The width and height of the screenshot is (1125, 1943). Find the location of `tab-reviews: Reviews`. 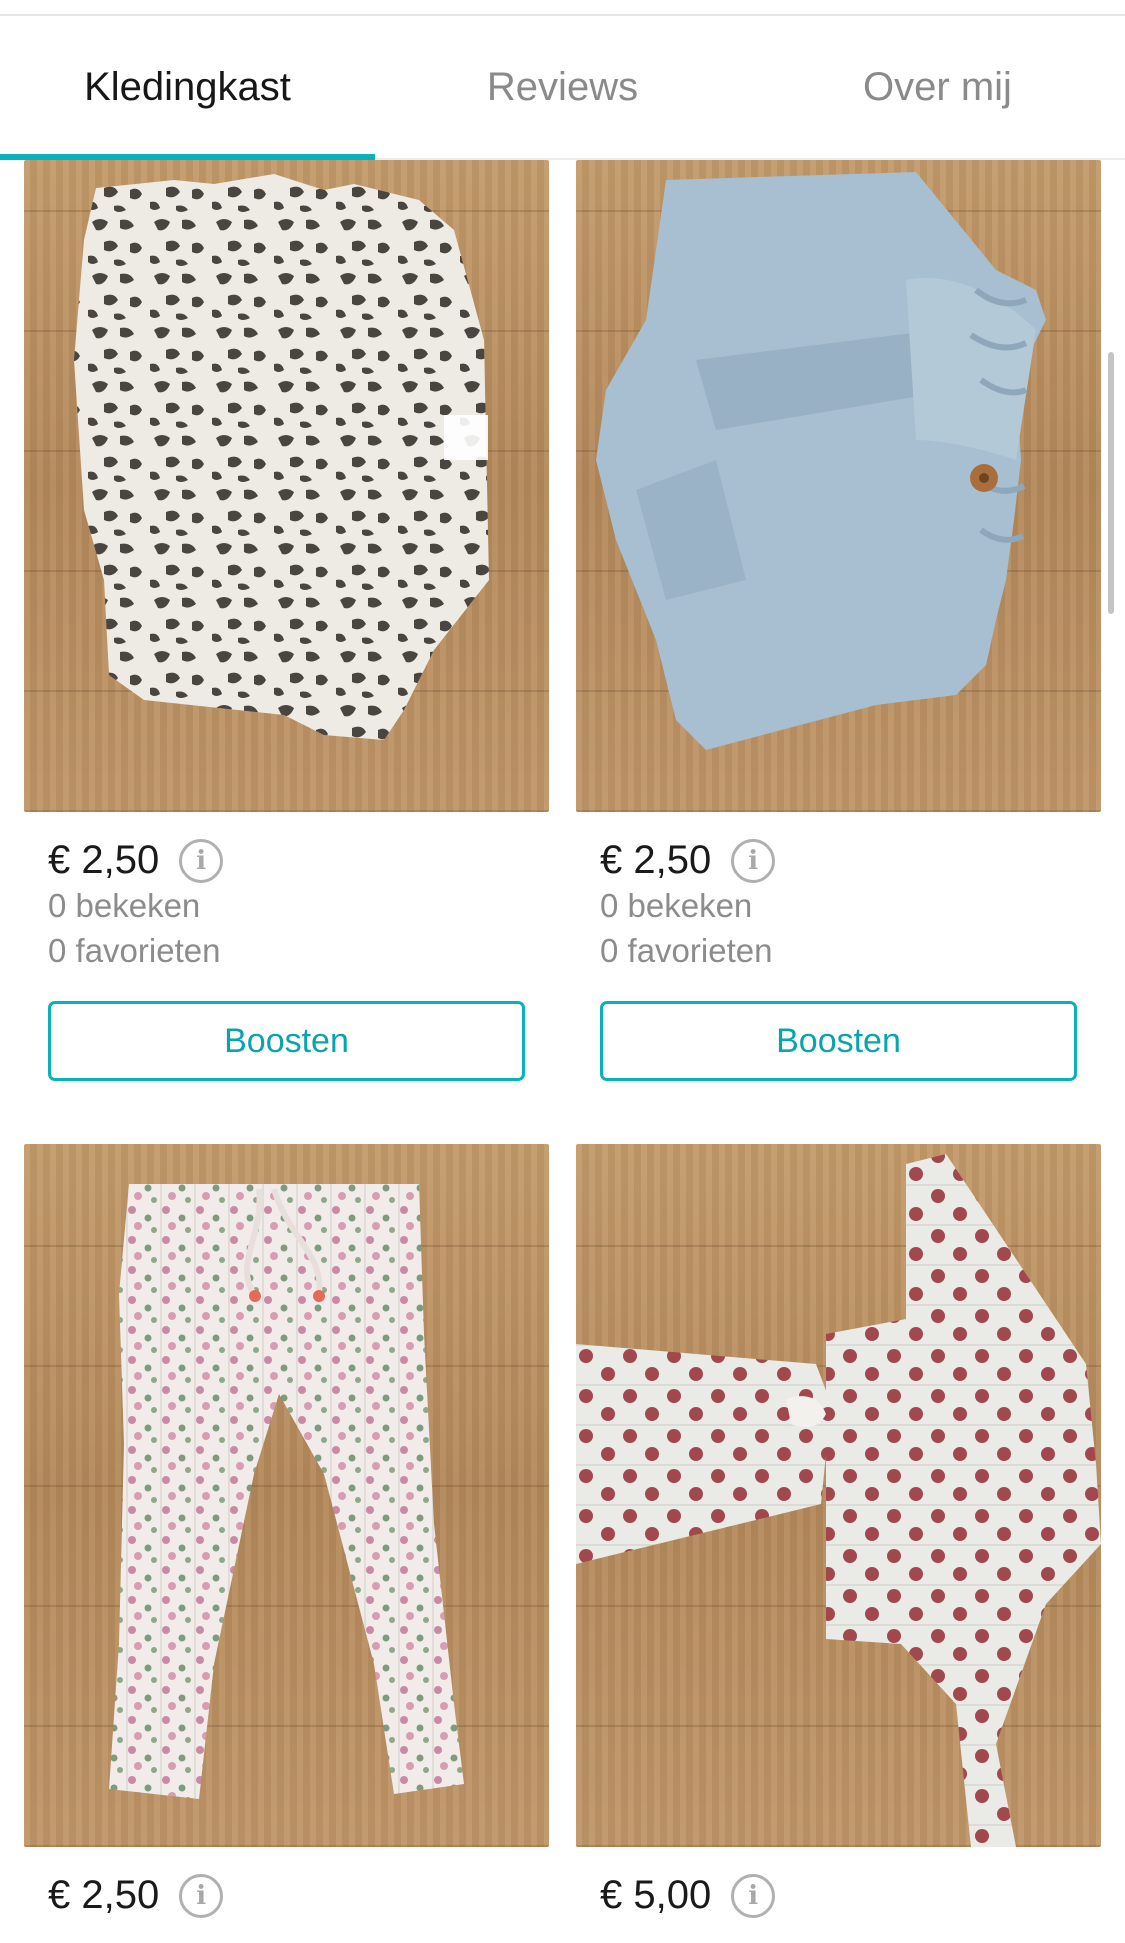

tab-reviews: Reviews is located at coordinates (562, 87).